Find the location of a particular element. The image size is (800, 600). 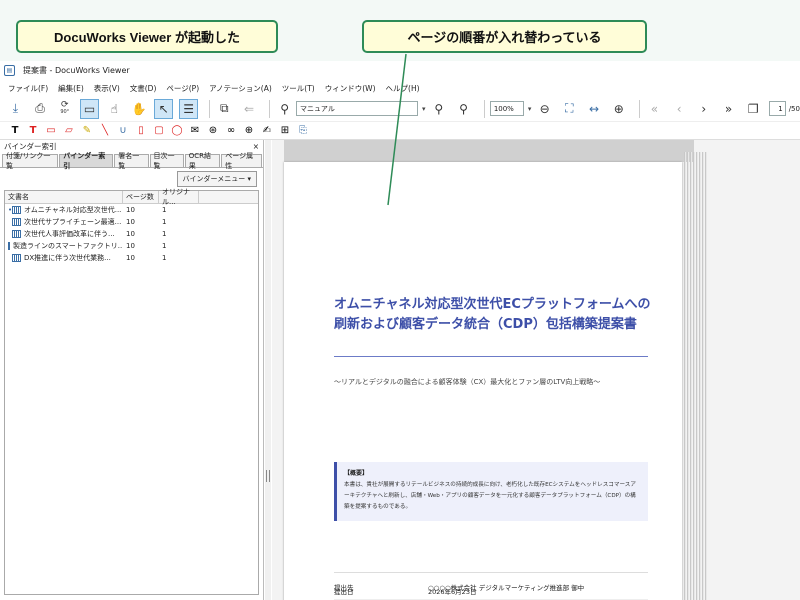

callout-page-order-changed: ページの順番が入れ替わっている is located at coordinates (504, 36).